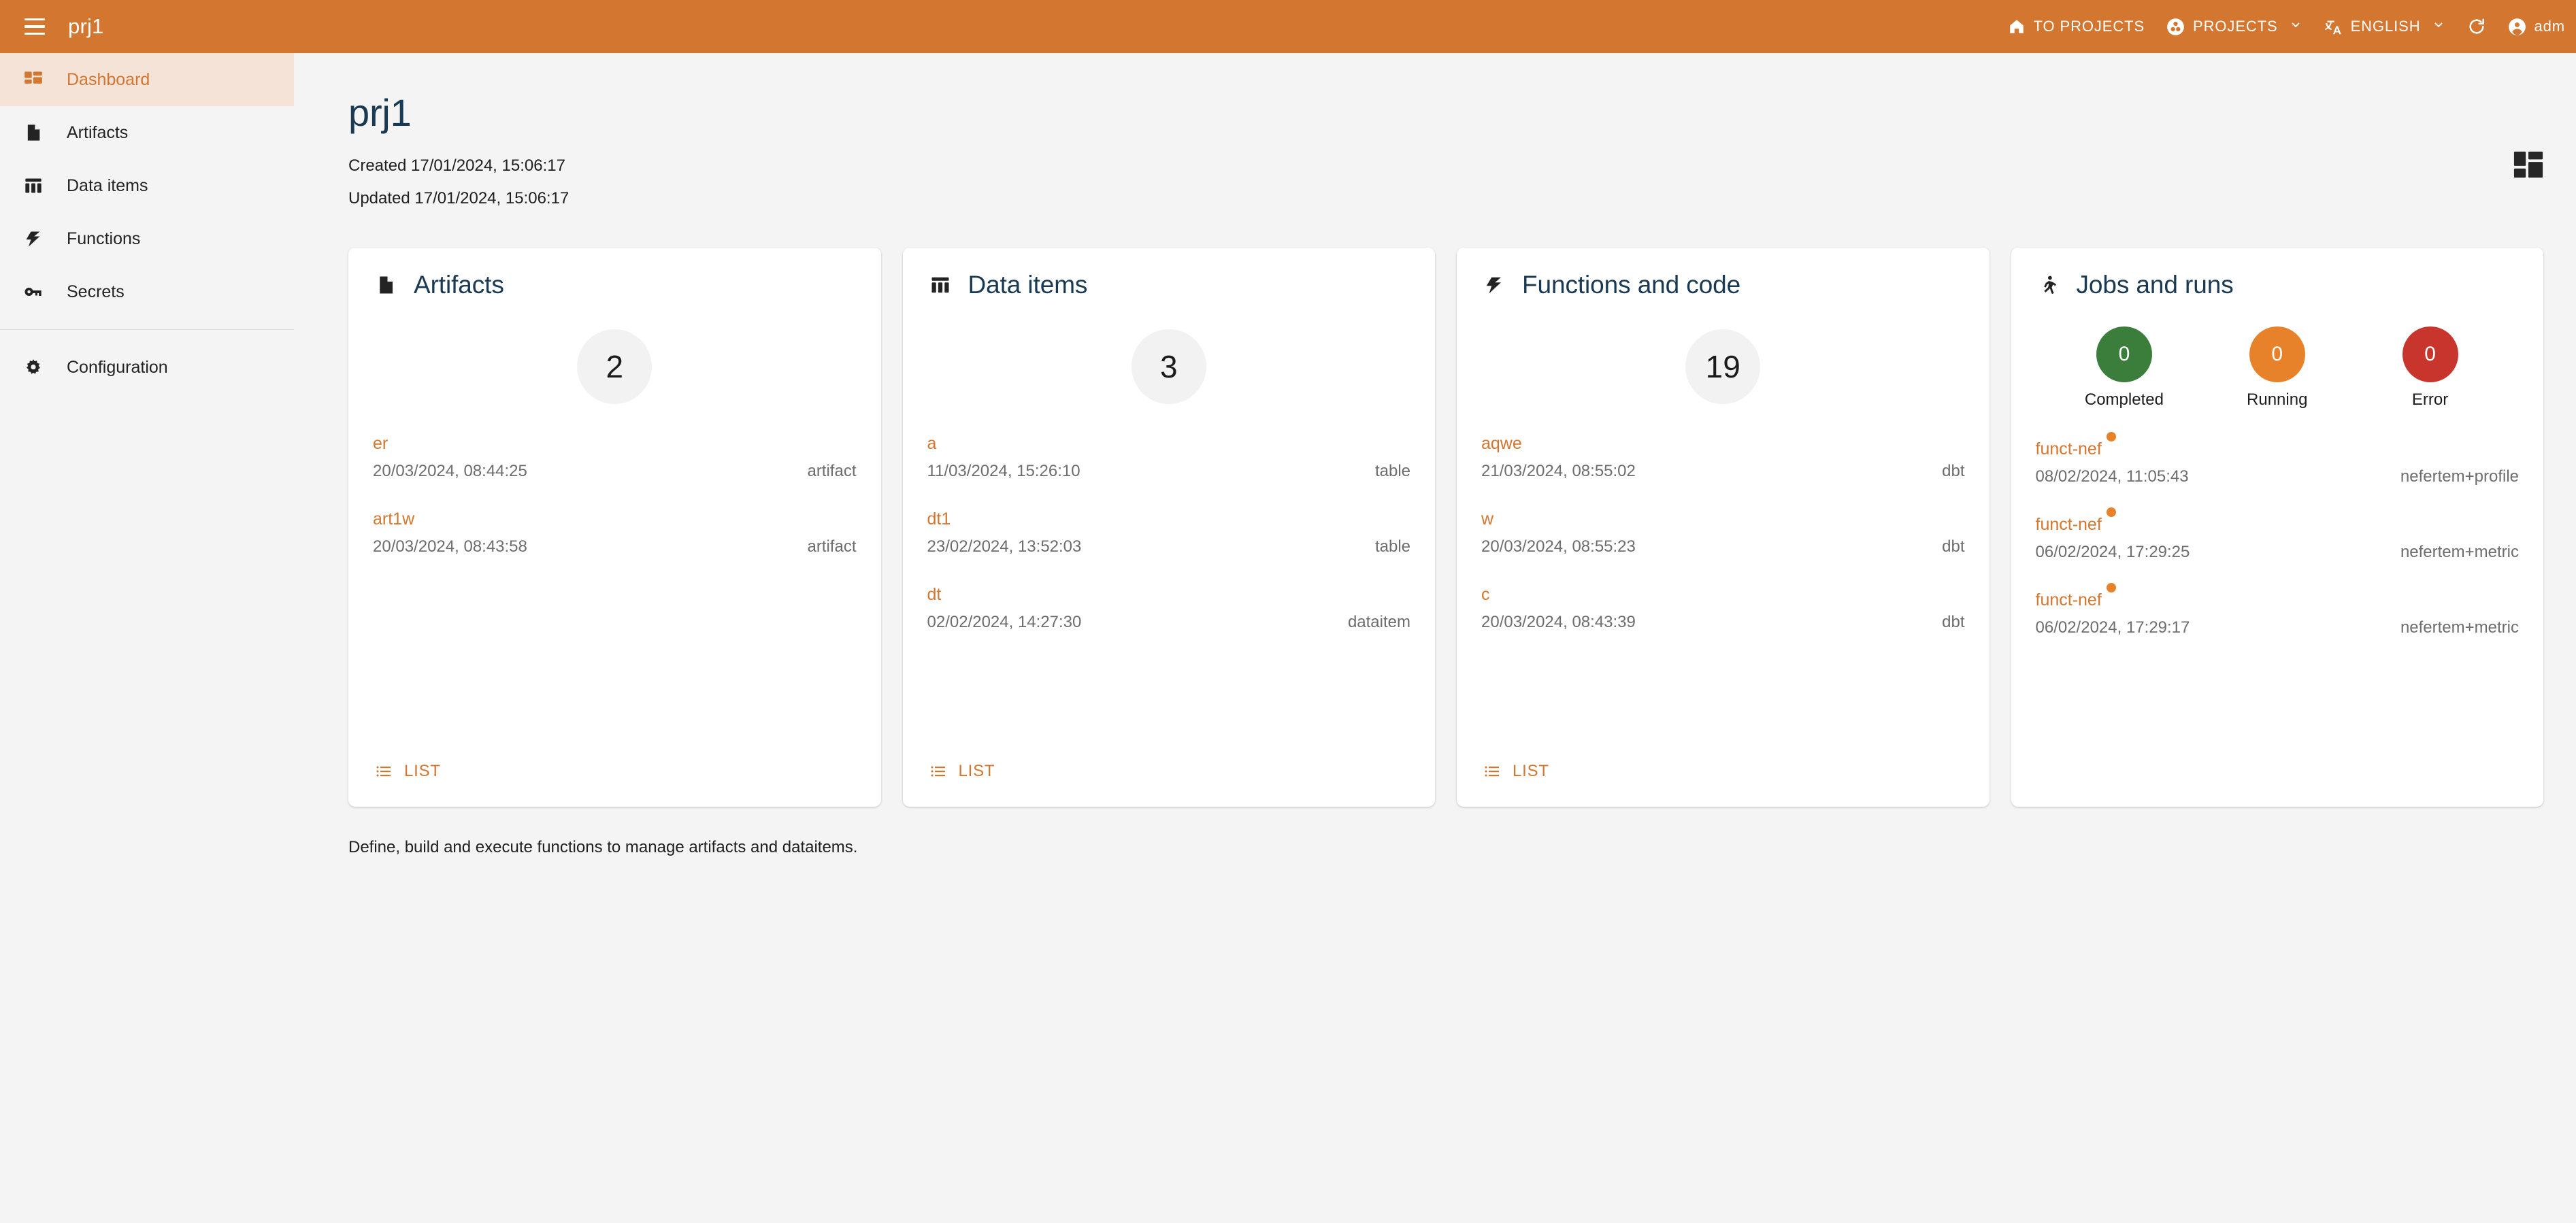 The width and height of the screenshot is (2576, 1223). What do you see at coordinates (1288, 26) in the screenshot?
I see `top-app-bar: prj1 TO PROJECTS PROJECTS ENGLISH adm` at bounding box center [1288, 26].